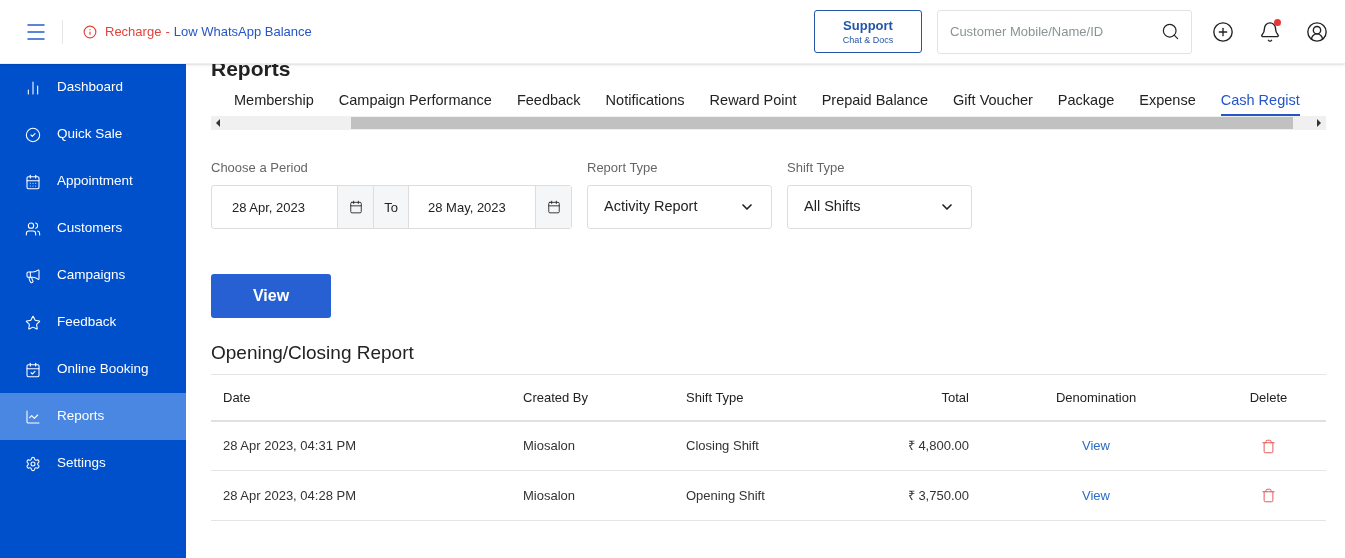 Image resolution: width=1345 pixels, height=558 pixels. I want to click on table-cell: ₹ 4,800.00, so click(927, 445).